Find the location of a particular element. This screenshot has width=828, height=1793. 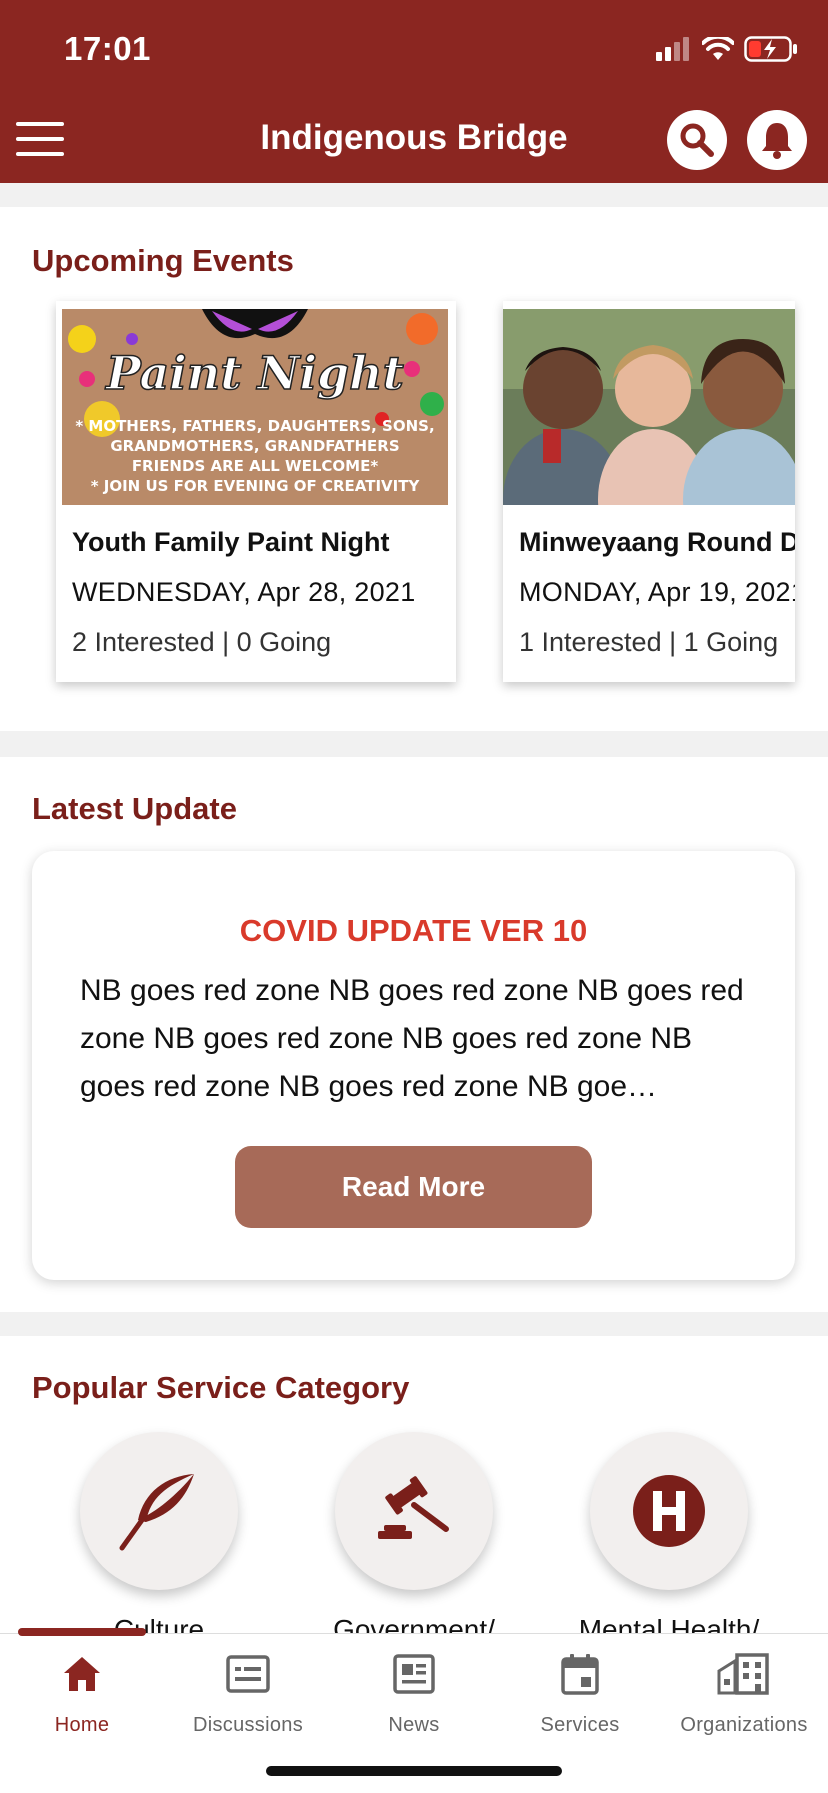

news-icon is located at coordinates (414, 1674).